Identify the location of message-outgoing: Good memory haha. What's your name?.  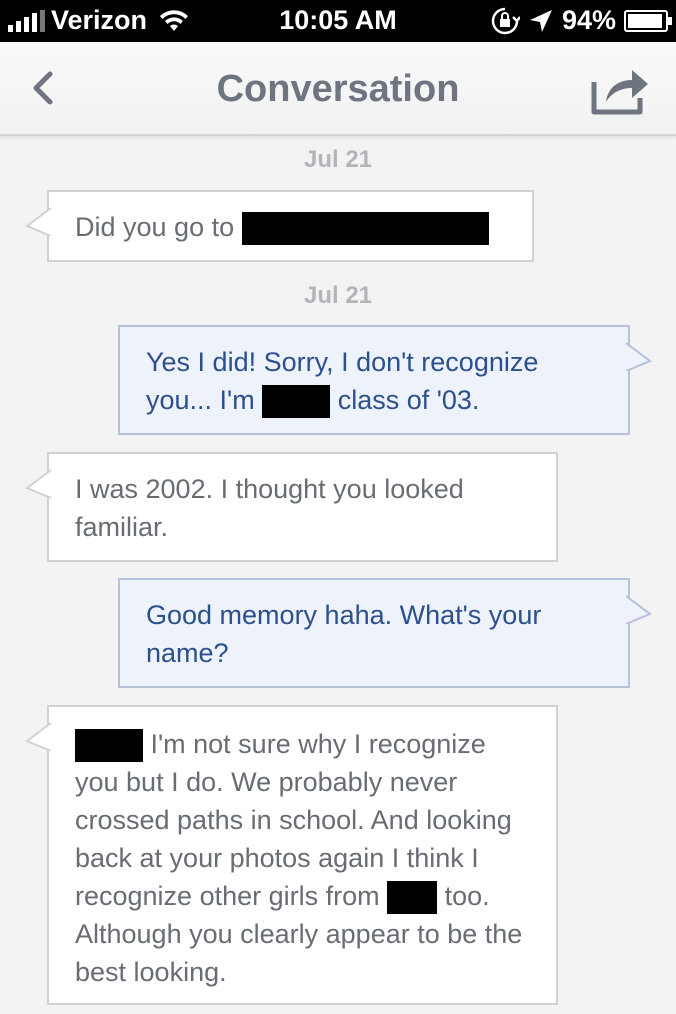
(385, 633).